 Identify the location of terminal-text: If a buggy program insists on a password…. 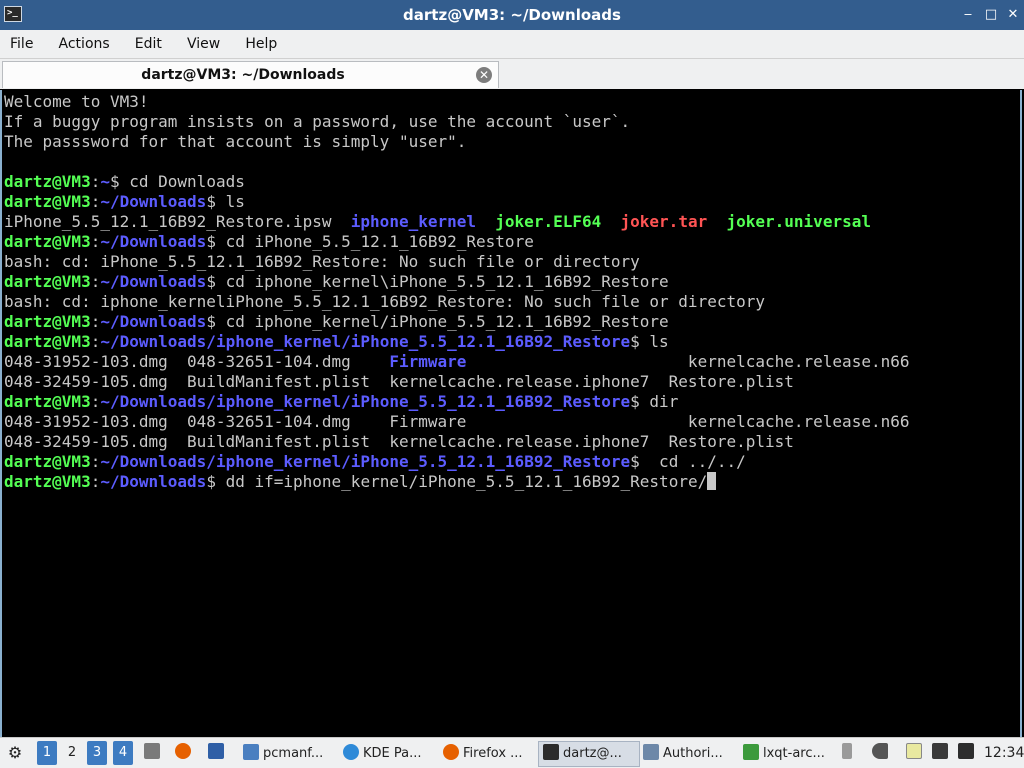
(317, 121).